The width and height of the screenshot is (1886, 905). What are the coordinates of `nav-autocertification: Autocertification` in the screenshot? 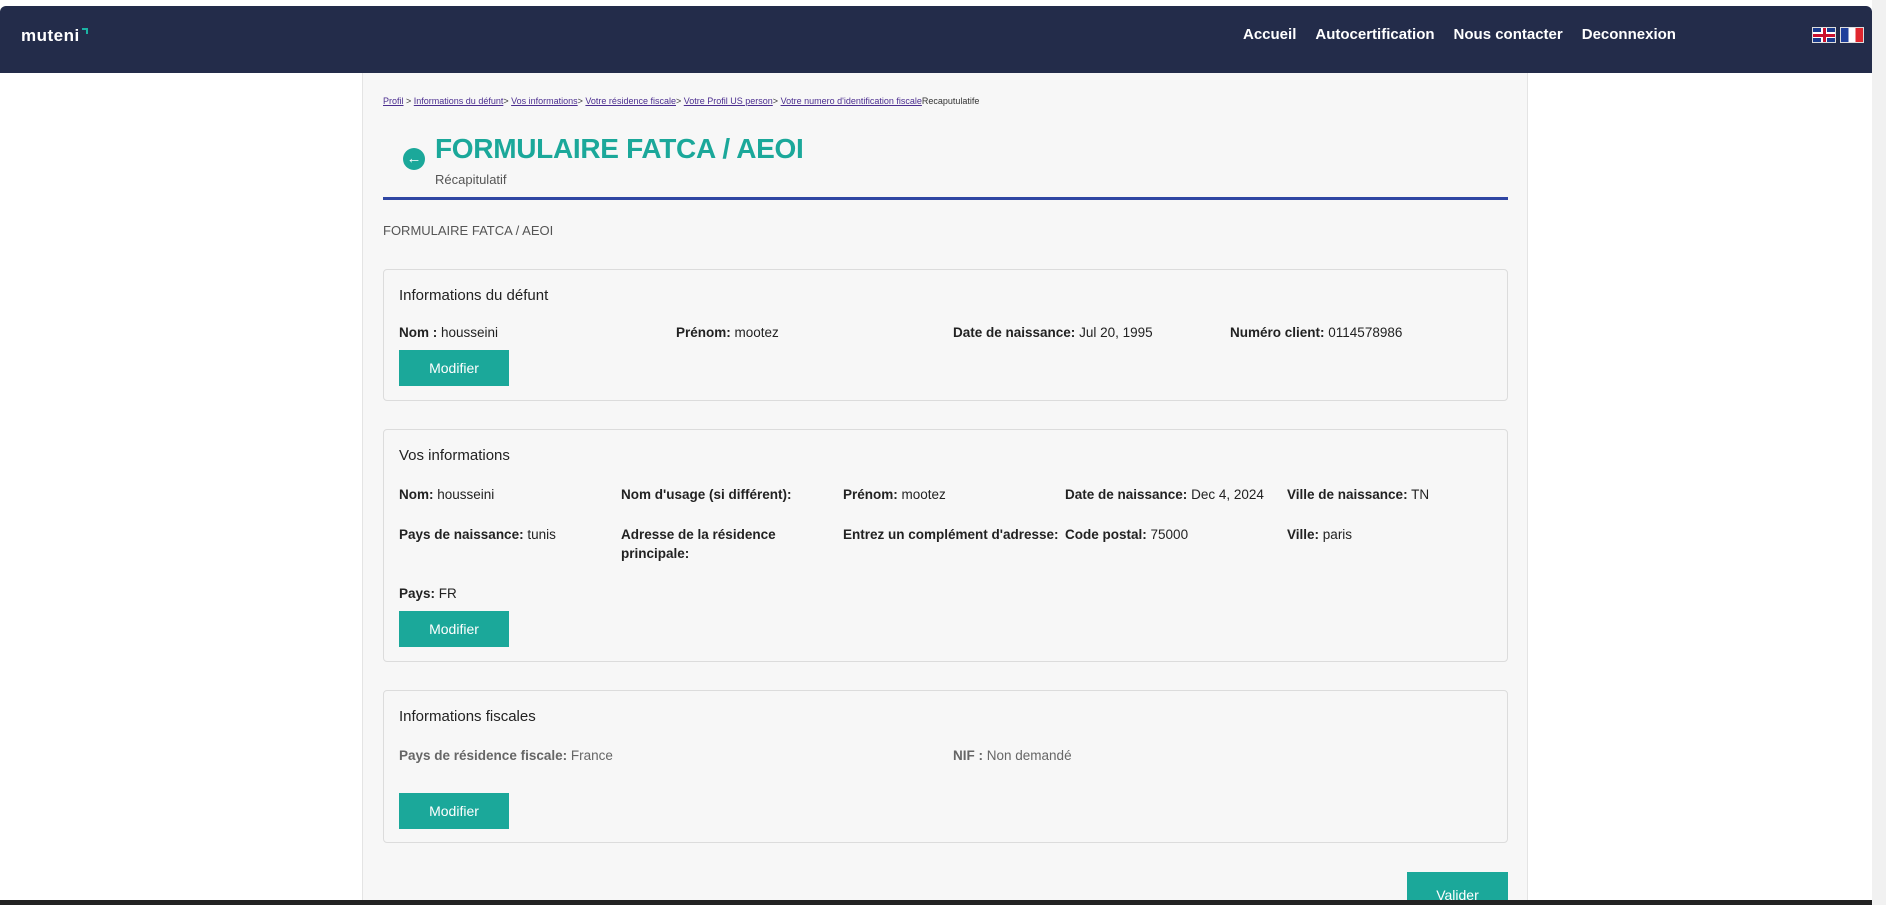 It's located at (1374, 34).